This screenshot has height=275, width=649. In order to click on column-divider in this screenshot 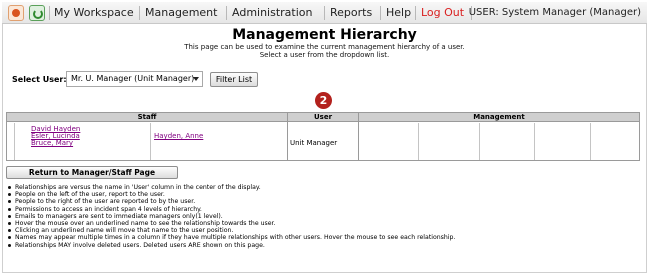, I will do `click(287, 136)`.